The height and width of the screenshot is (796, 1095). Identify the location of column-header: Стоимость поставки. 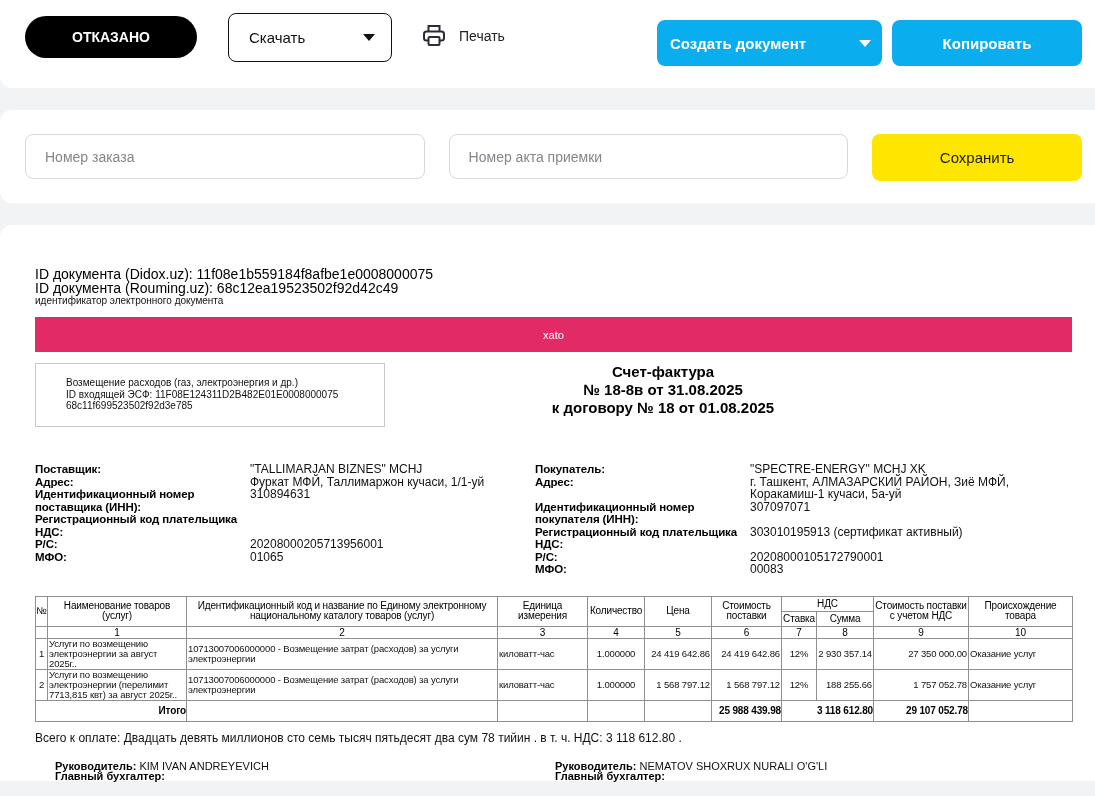
(746, 611).